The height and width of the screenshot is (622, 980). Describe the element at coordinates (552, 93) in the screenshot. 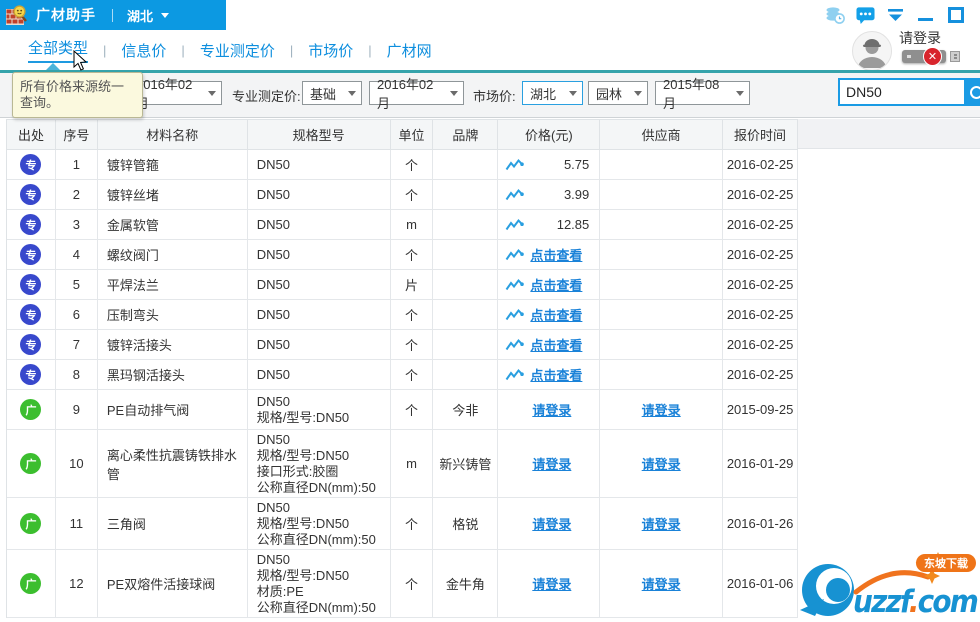

I see `market-region-dropdown: 湖北` at that location.